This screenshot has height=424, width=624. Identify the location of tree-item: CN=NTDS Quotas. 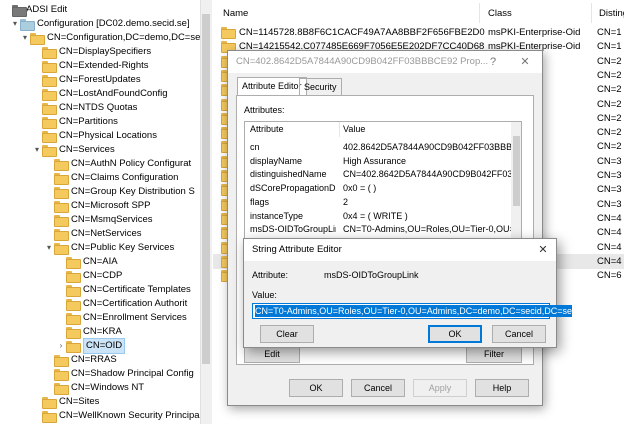
(84, 108).